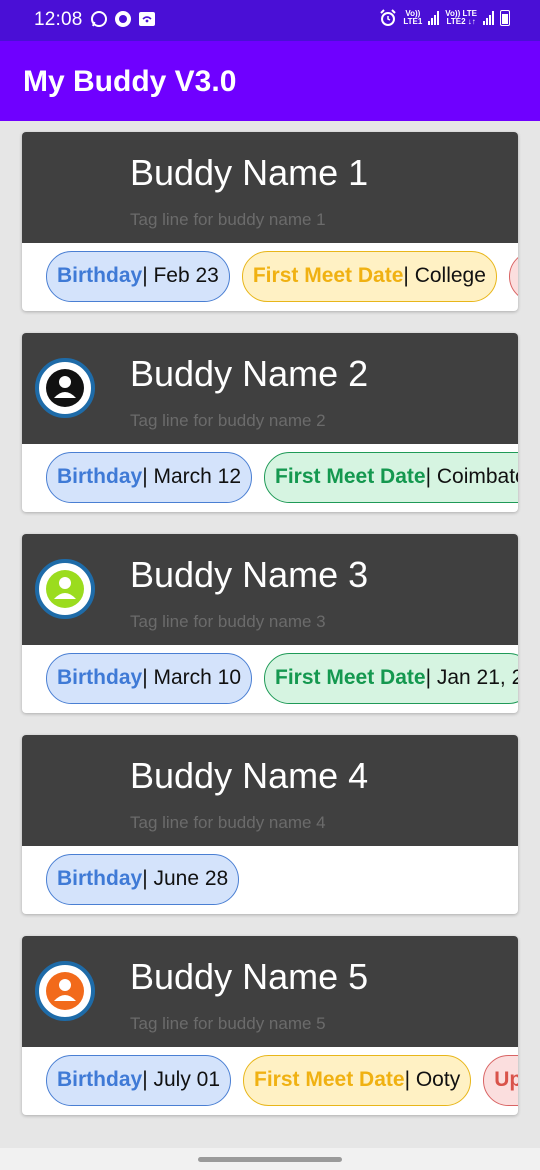 This screenshot has width=540, height=1170. Describe the element at coordinates (388, 17) in the screenshot. I see `alarm-icon` at that location.